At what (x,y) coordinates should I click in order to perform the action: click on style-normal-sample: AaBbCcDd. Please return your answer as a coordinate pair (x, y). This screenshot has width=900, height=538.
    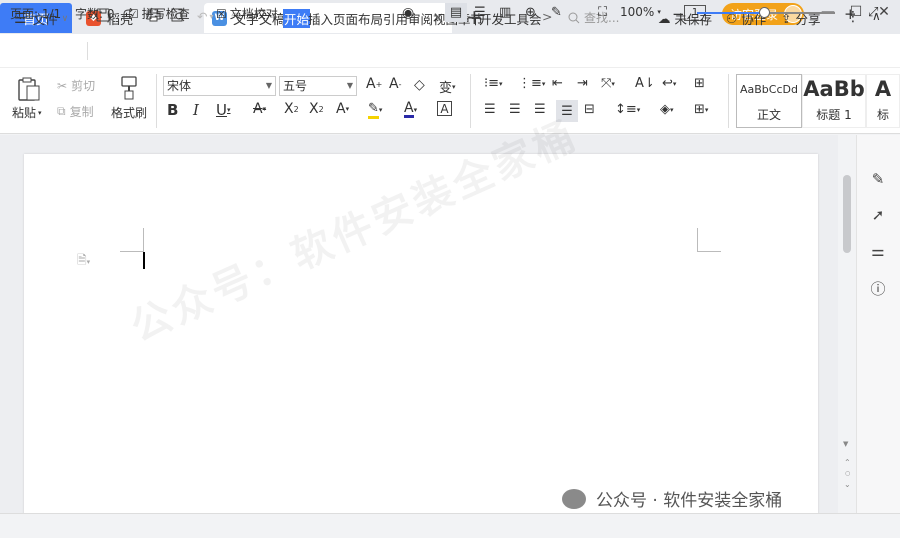
    Looking at the image, I should click on (769, 89).